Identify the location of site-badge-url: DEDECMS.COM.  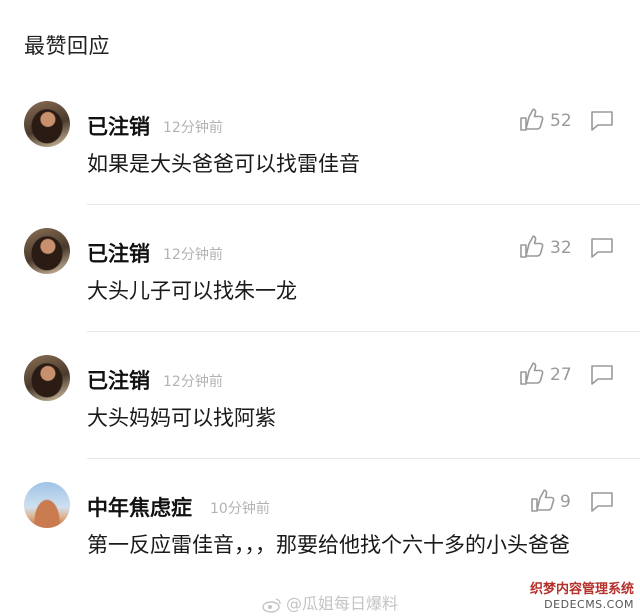
(589, 604).